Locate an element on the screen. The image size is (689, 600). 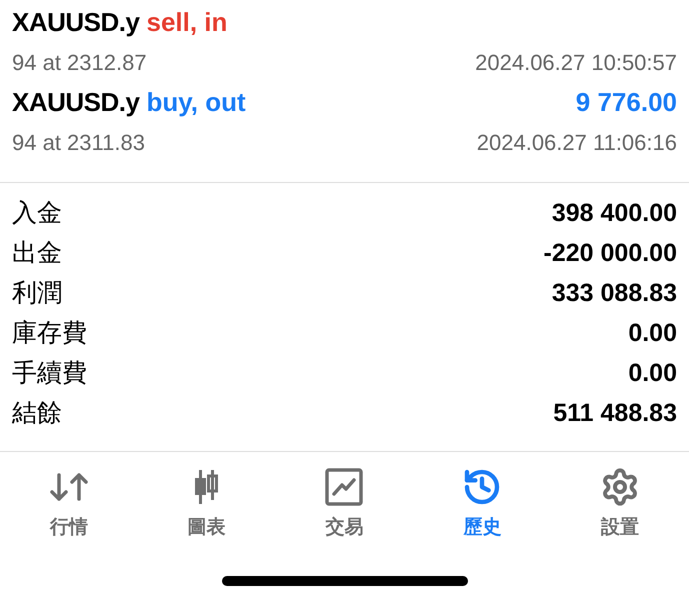
tab-bar-item: 設置 is located at coordinates (620, 504).